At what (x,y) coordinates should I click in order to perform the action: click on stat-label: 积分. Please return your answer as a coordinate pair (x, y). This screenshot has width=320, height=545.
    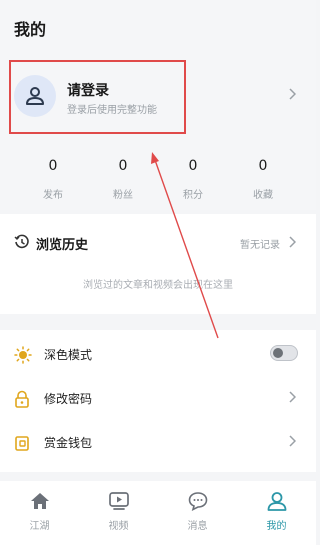
    Looking at the image, I should click on (193, 195).